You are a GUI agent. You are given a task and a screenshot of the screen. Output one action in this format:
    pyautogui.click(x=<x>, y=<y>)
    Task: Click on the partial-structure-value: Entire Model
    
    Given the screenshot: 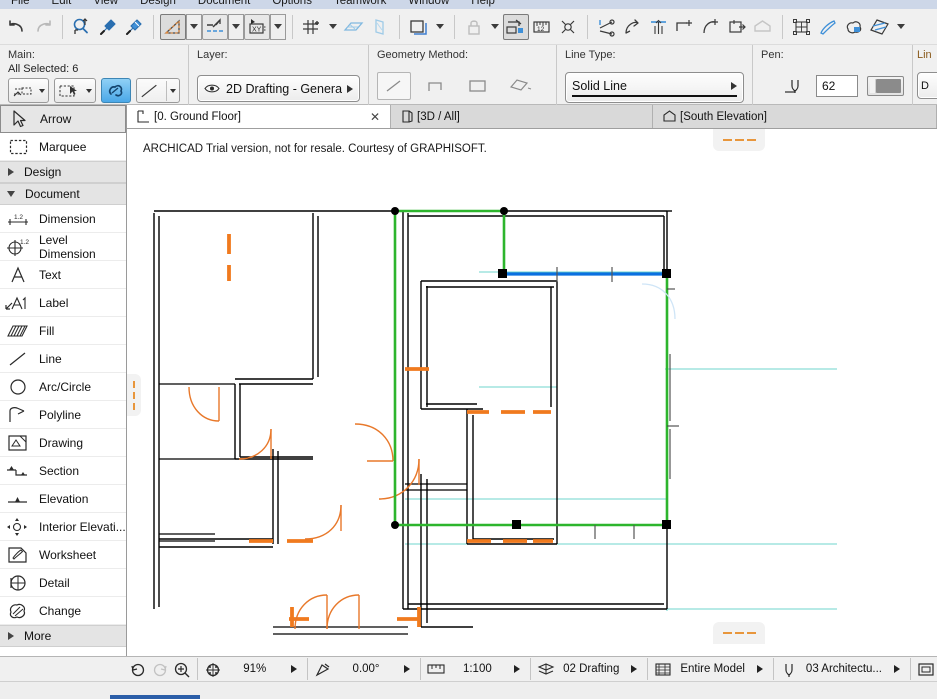 What is the action you would take?
    pyautogui.click(x=712, y=669)
    